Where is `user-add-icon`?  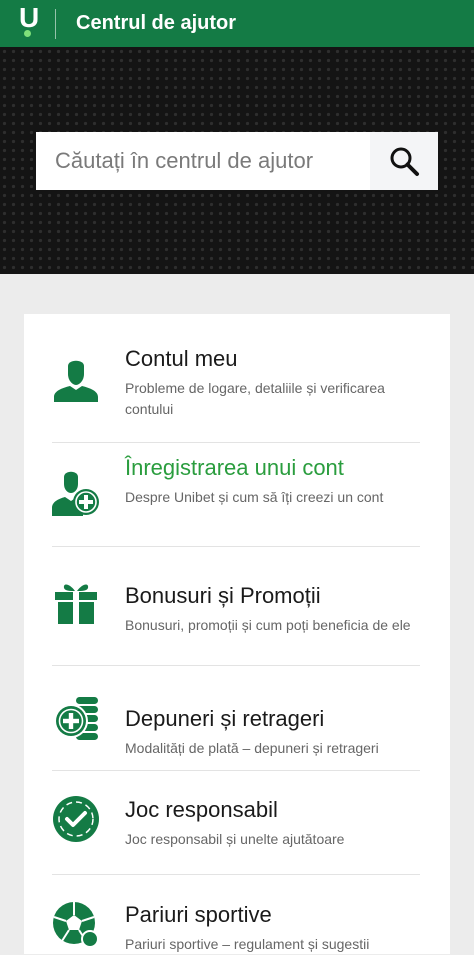
user-add-icon is located at coordinates (75, 493).